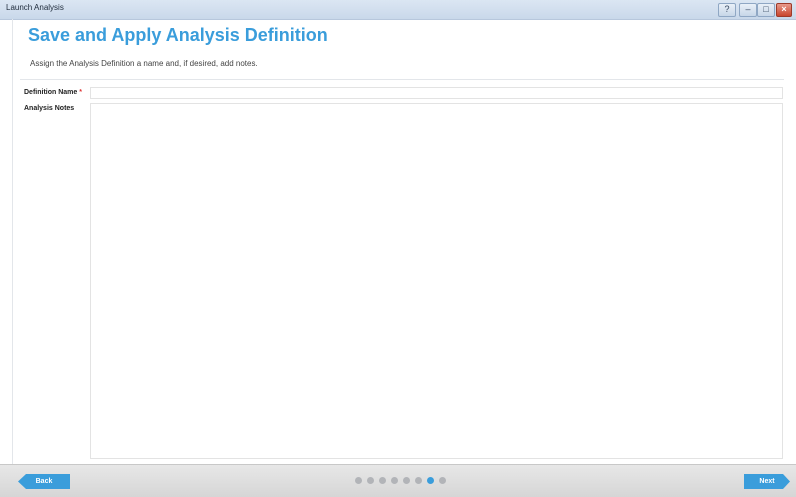  I want to click on definition-name-label-text: Definition Name, so click(51, 92).